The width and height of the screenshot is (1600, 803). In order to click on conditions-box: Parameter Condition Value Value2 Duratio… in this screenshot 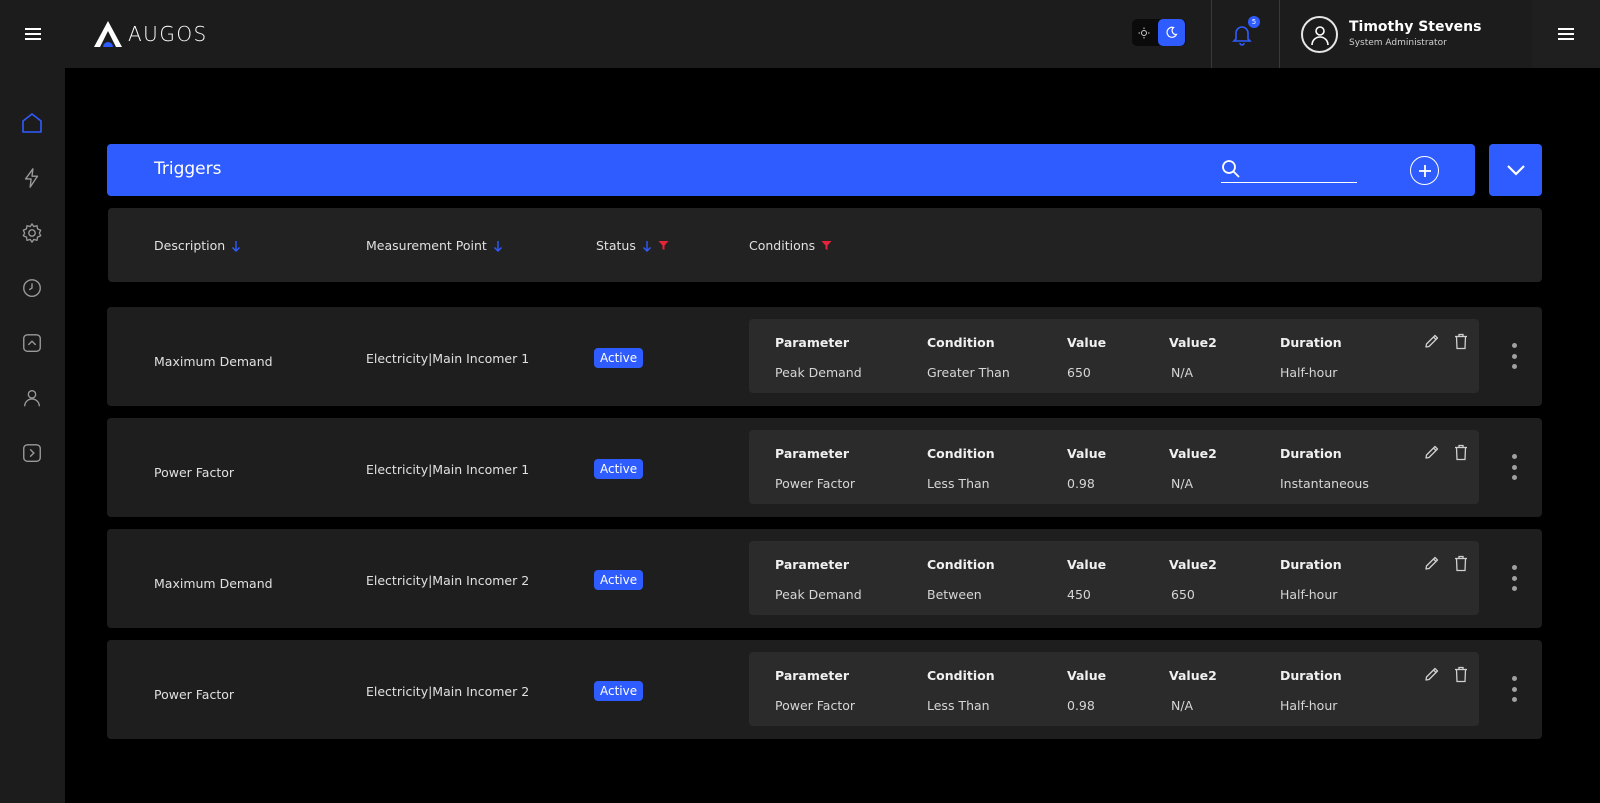, I will do `click(1114, 578)`.